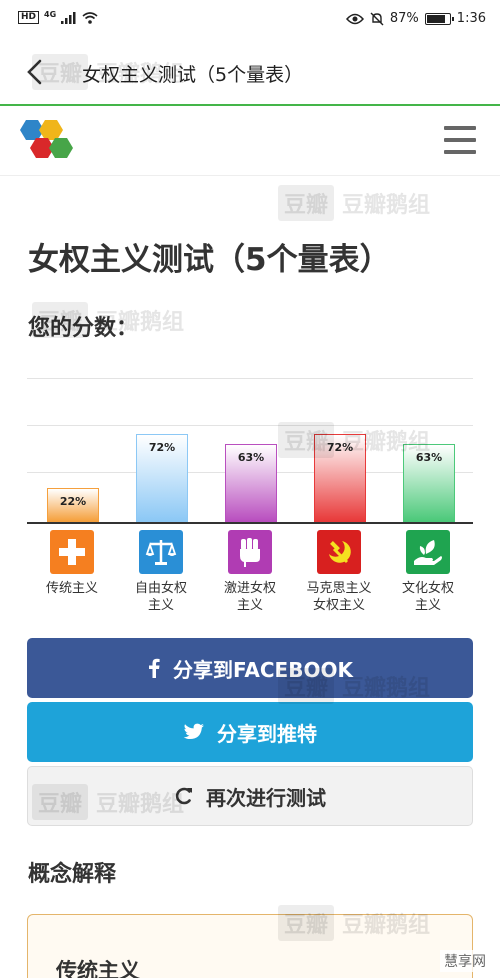 The image size is (500, 978). What do you see at coordinates (427, 597) in the screenshot?
I see `category-label: 文化女权 主义` at bounding box center [427, 597].